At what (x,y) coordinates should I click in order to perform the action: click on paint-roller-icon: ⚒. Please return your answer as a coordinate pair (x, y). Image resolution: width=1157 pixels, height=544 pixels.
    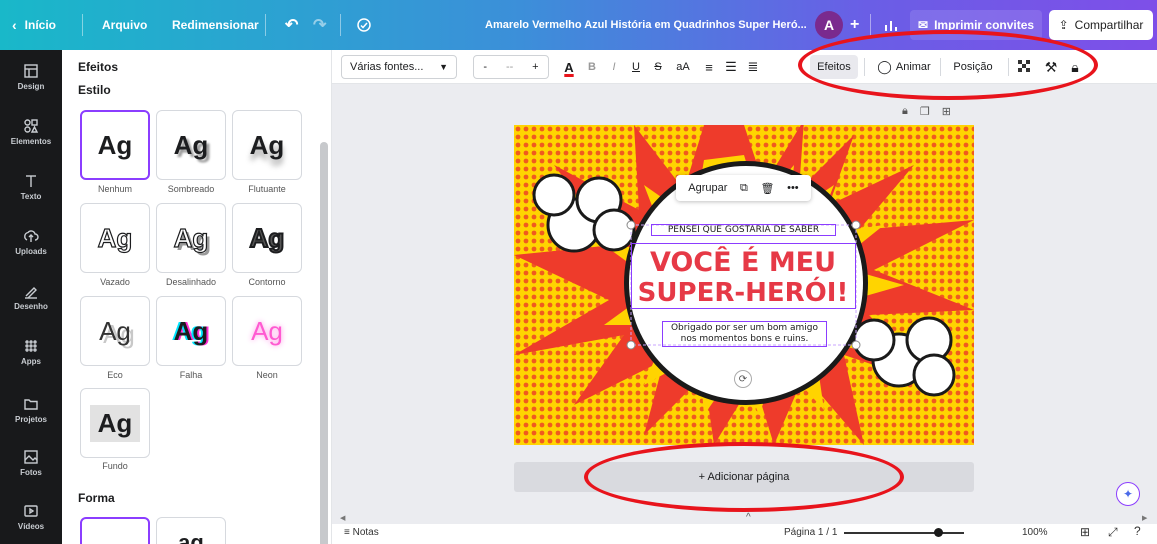
    Looking at the image, I should click on (1051, 67).